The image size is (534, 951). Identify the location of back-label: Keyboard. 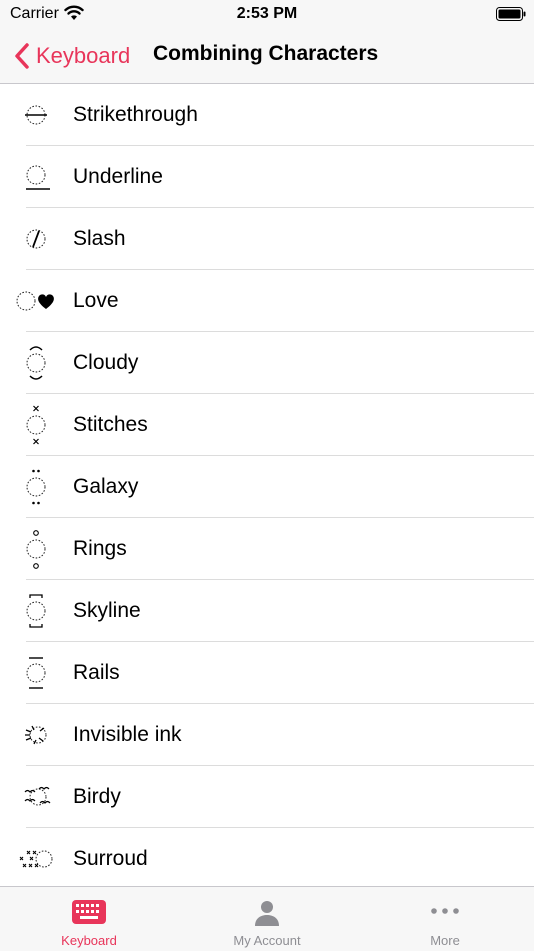
(83, 55).